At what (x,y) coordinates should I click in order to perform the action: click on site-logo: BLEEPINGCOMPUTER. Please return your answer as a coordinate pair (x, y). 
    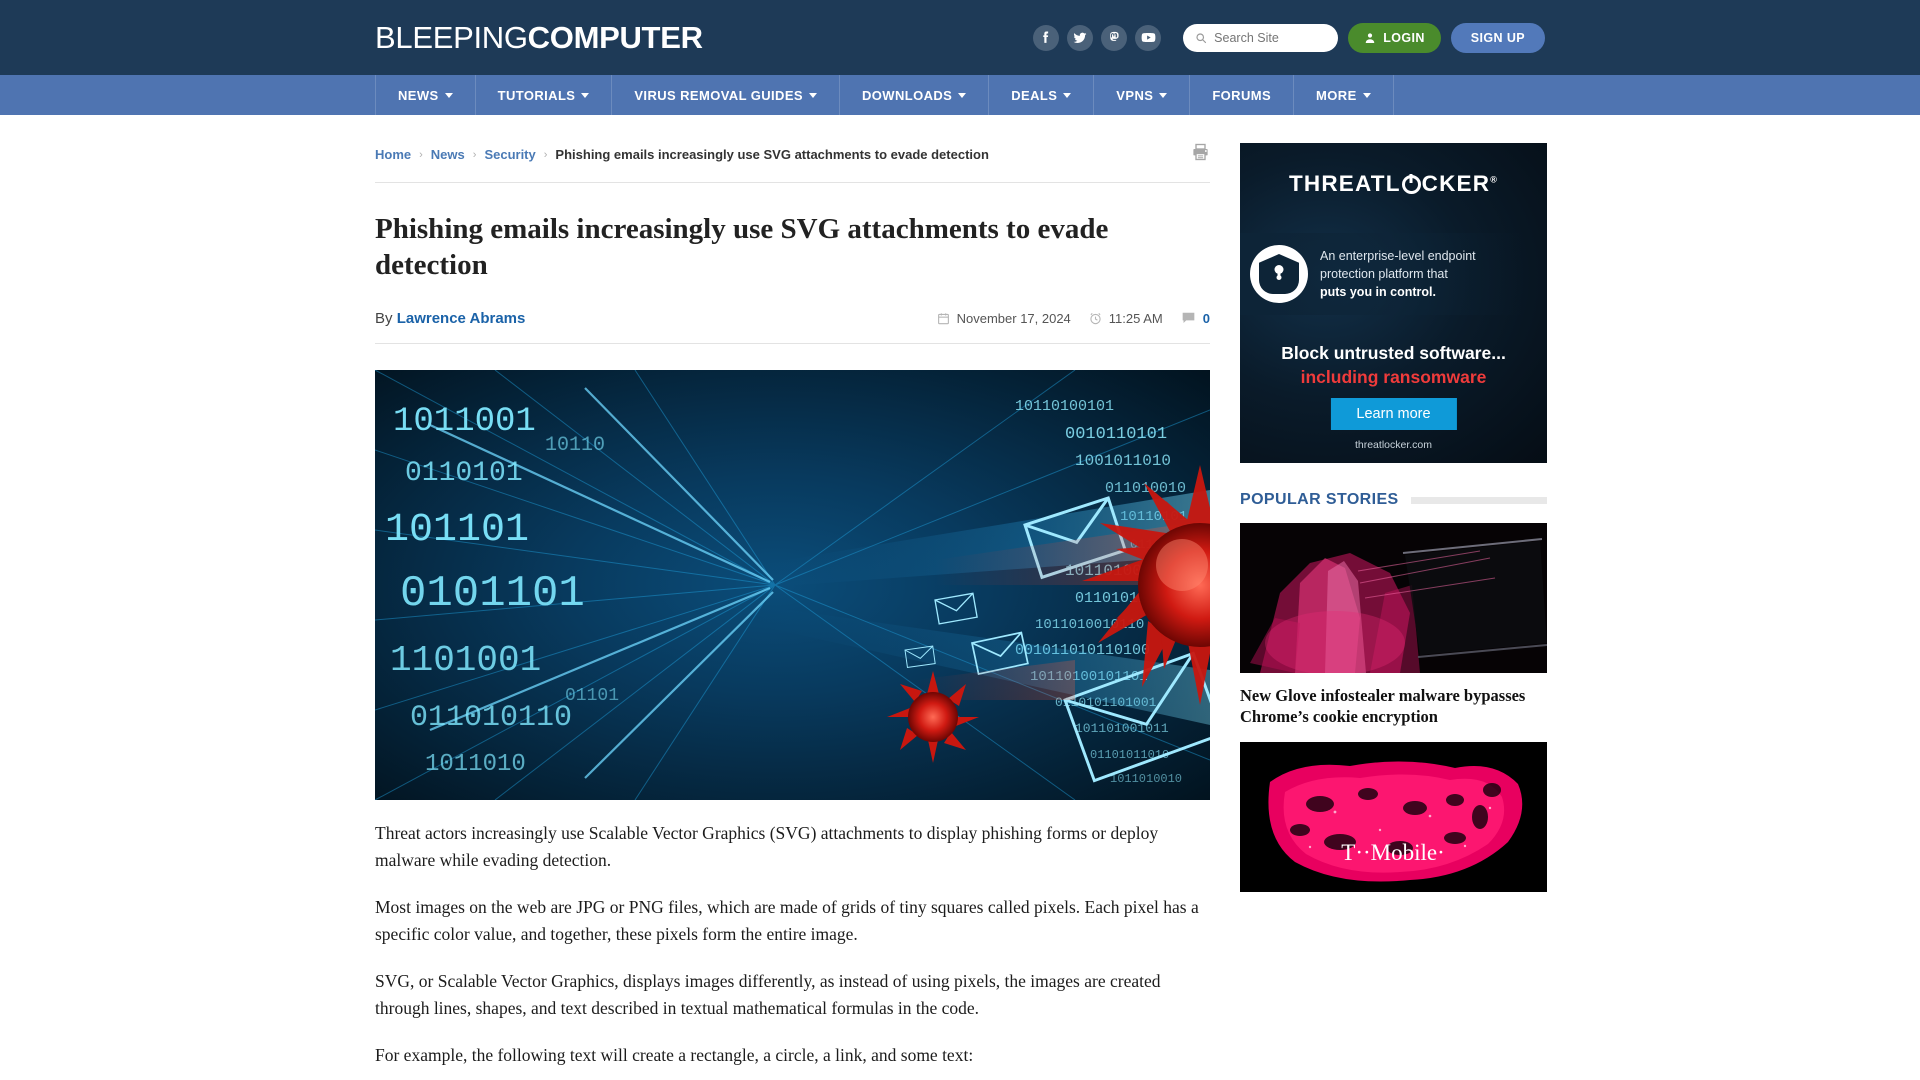
    Looking at the image, I should click on (539, 38).